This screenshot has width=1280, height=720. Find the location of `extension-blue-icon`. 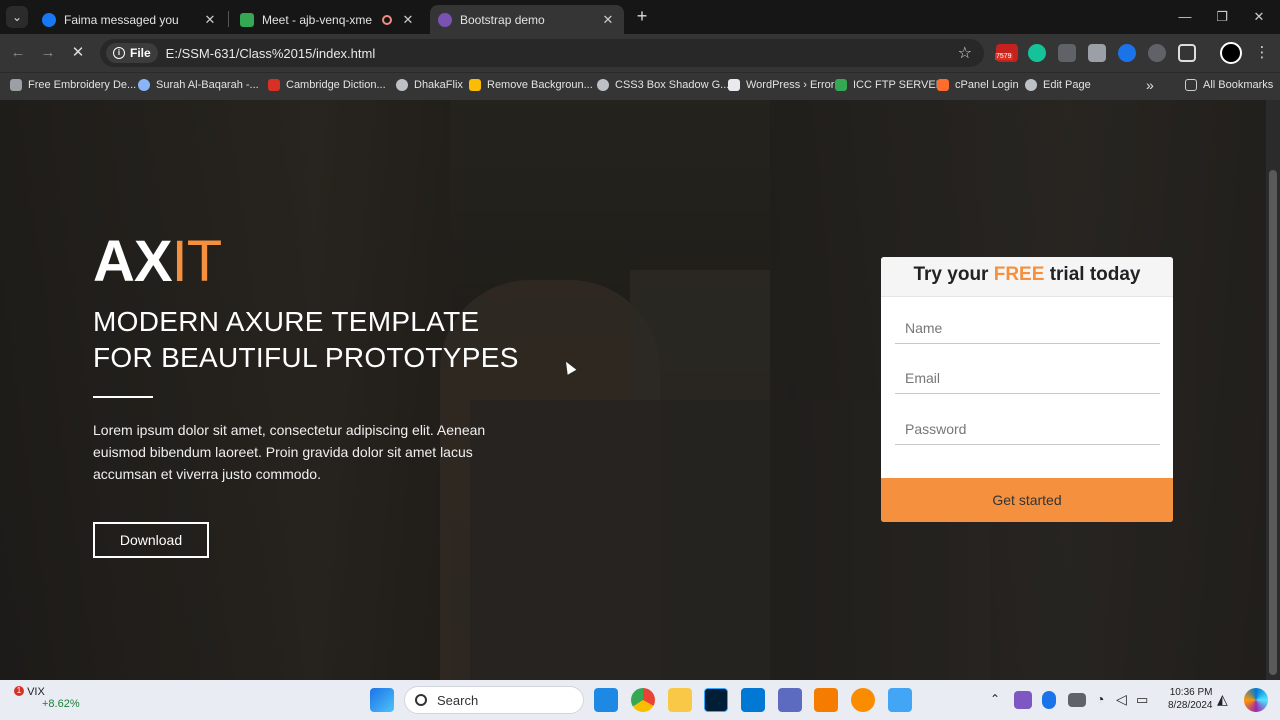

extension-blue-icon is located at coordinates (1127, 53).